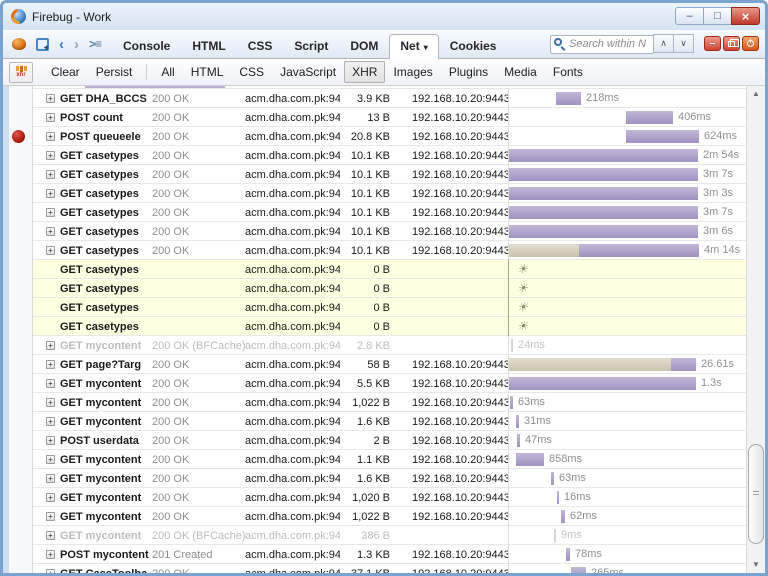  I want to click on firebug-detach-button, so click(731, 44).